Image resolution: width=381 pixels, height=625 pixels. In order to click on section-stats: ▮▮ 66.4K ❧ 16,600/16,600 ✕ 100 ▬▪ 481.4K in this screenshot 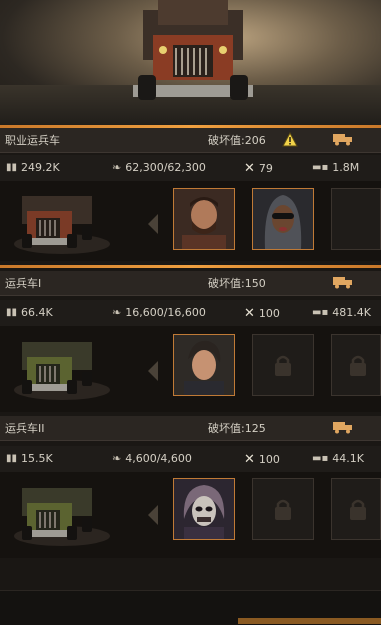, I will do `click(190, 313)`.